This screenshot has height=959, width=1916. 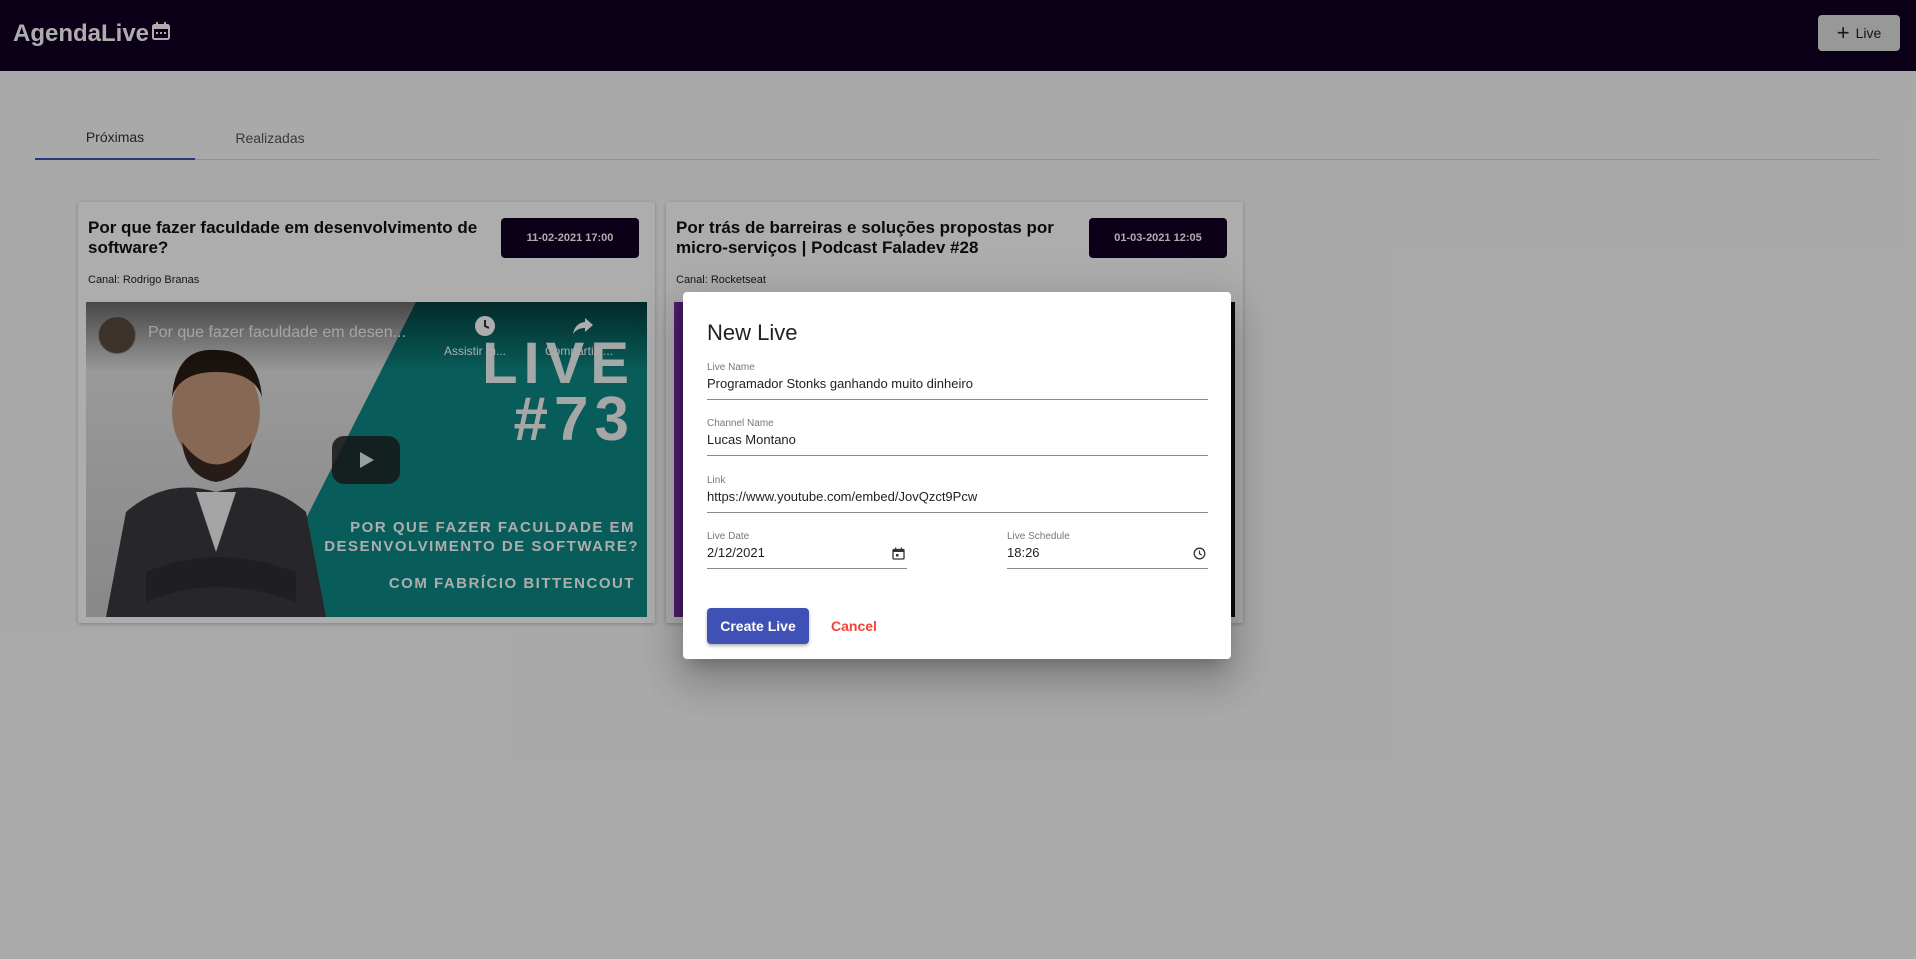 What do you see at coordinates (1199, 556) in the screenshot?
I see `clock-picker-icon` at bounding box center [1199, 556].